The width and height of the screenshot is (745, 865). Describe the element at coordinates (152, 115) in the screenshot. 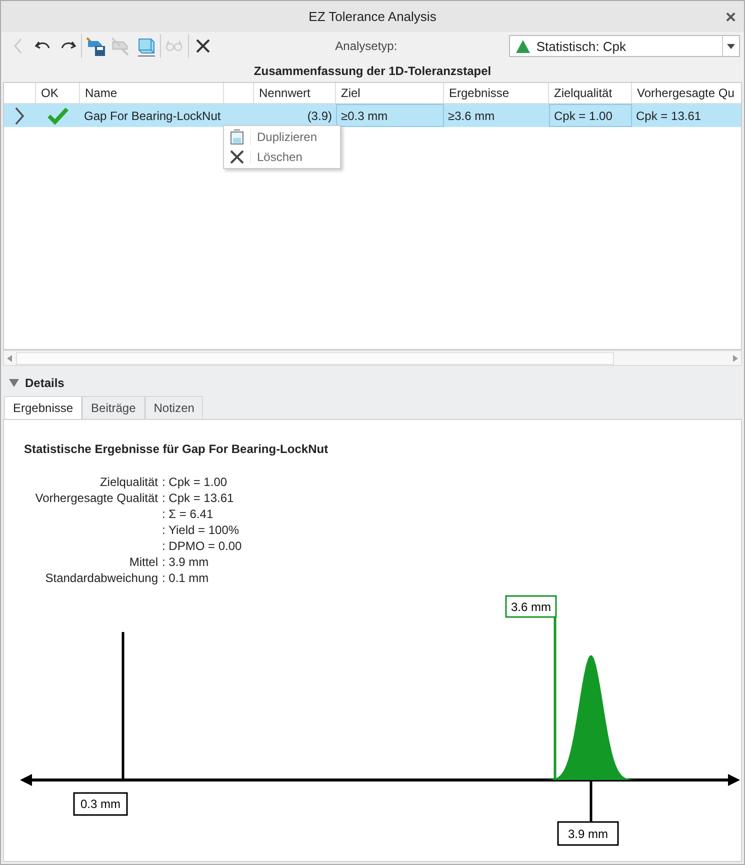

I see `table-cell: Gap For Bearing-LockNut` at that location.